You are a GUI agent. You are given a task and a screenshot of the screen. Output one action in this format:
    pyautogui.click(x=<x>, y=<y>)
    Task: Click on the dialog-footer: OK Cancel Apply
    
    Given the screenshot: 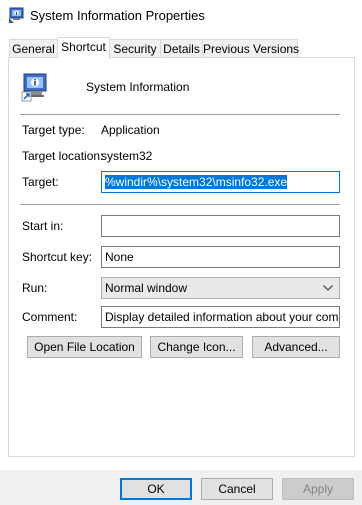 What is the action you would take?
    pyautogui.click(x=181, y=487)
    